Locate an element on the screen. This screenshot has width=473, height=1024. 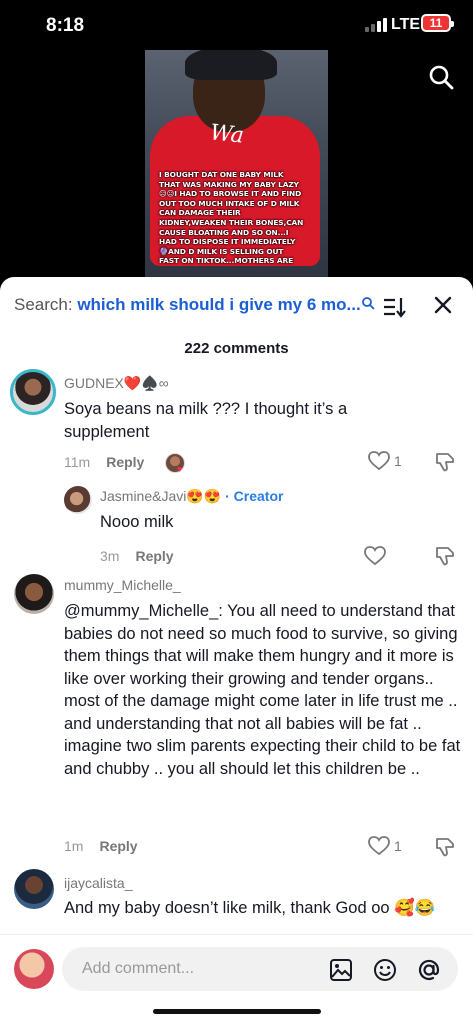
heart-icon: ♥ is located at coordinates (180, 469).